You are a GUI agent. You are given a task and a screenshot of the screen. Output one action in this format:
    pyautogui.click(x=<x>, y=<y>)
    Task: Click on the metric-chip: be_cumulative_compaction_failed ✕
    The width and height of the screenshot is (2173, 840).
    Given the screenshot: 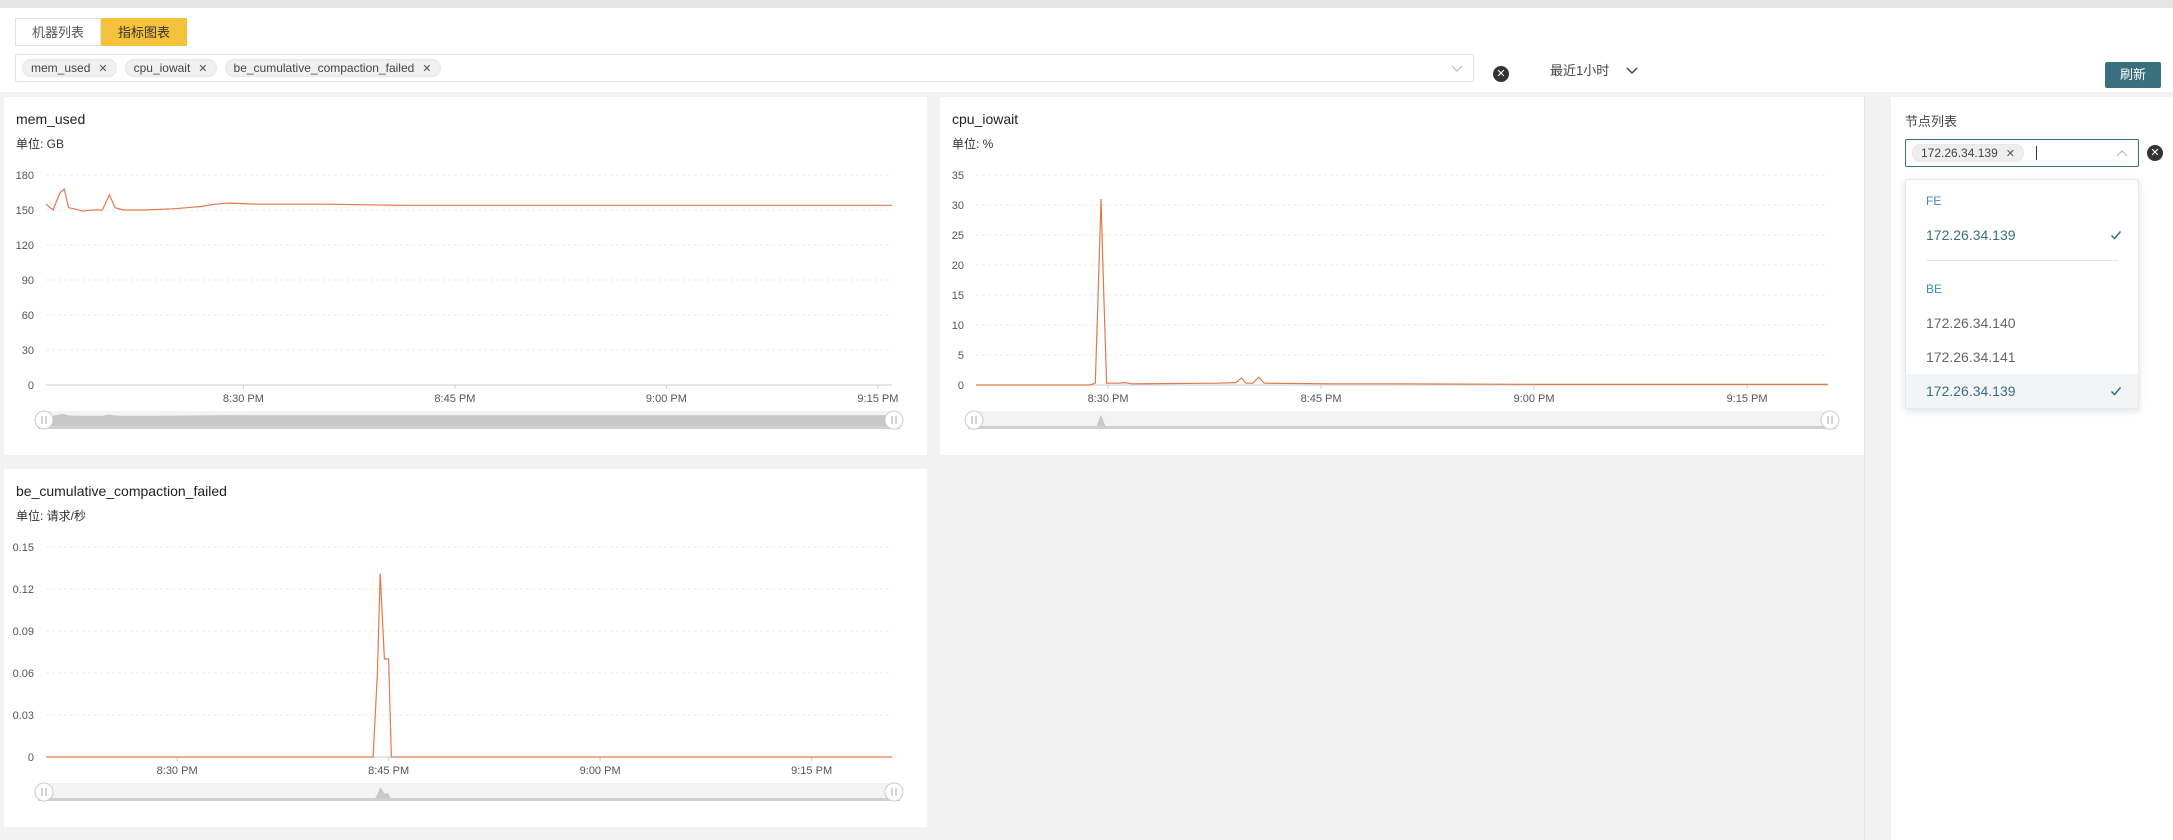 What is the action you would take?
    pyautogui.click(x=332, y=68)
    